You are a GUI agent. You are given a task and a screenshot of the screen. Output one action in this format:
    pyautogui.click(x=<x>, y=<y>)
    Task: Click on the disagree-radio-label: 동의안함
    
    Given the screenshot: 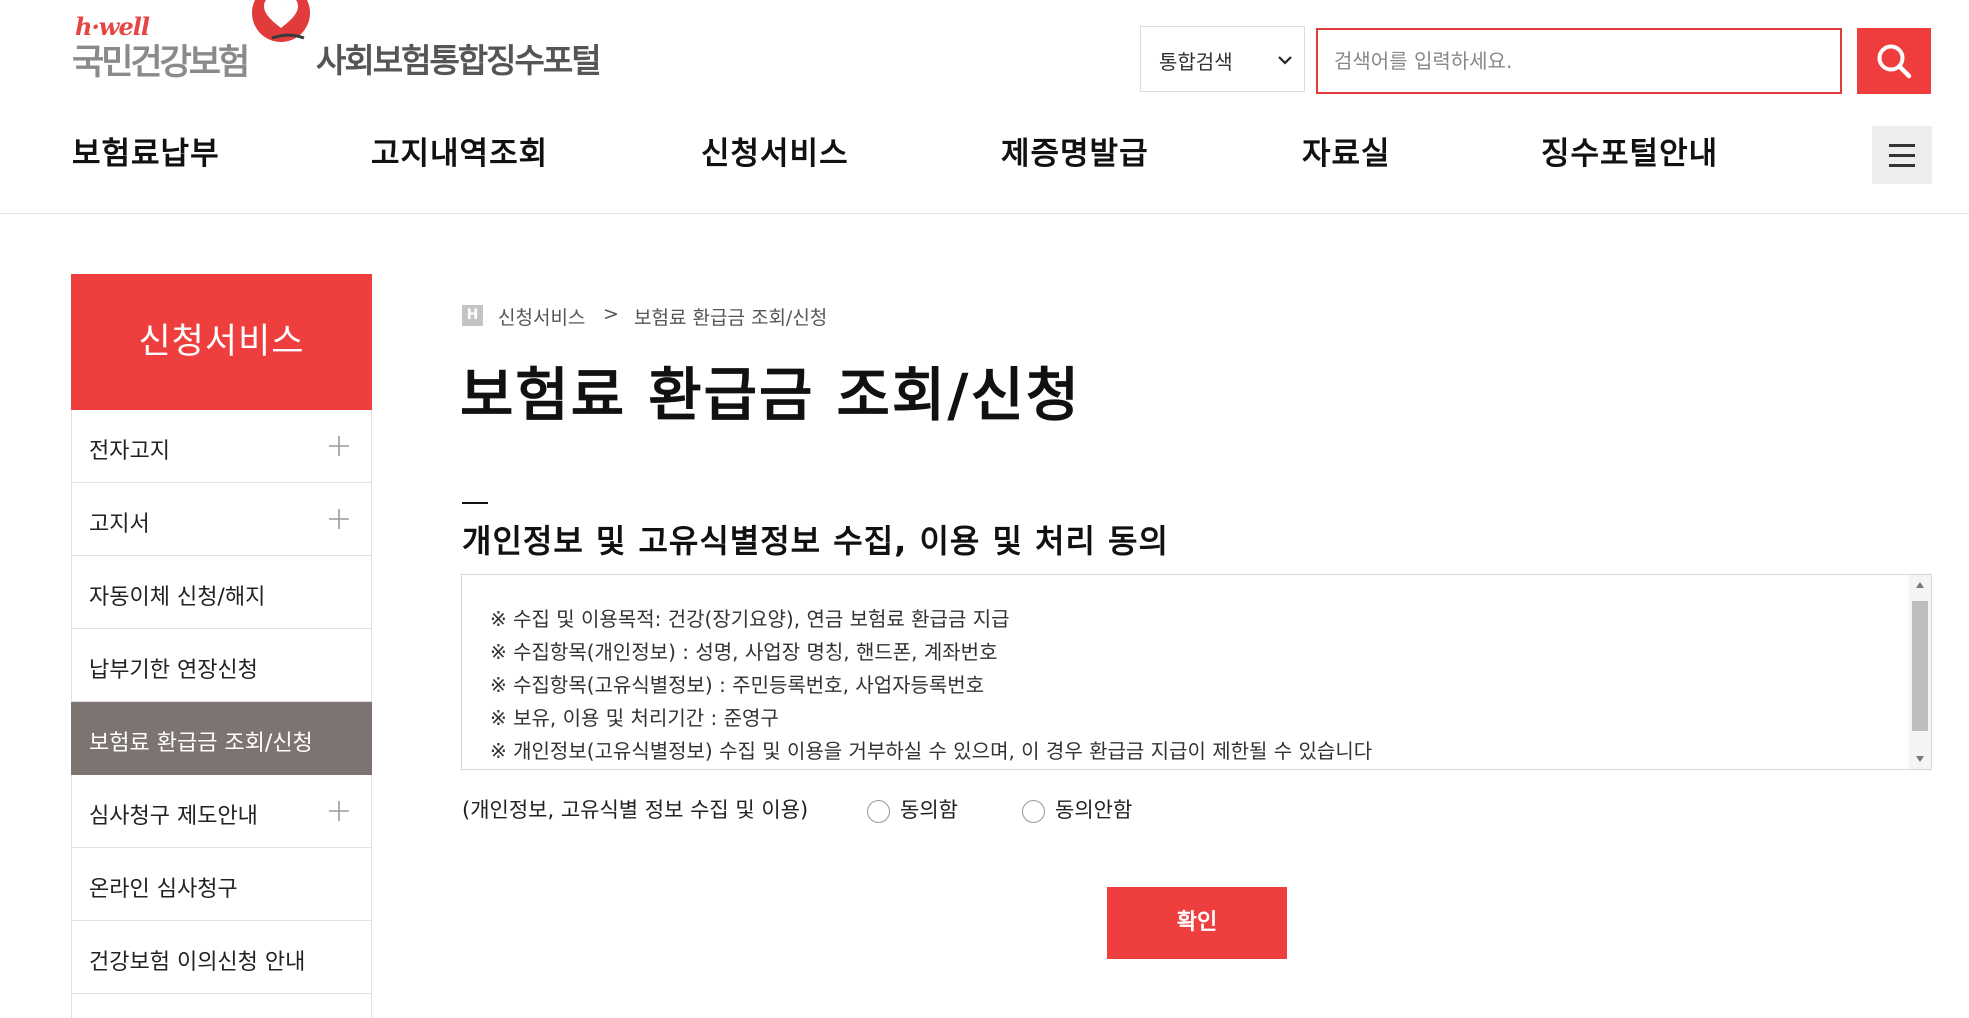 What is the action you would take?
    pyautogui.click(x=1093, y=809)
    